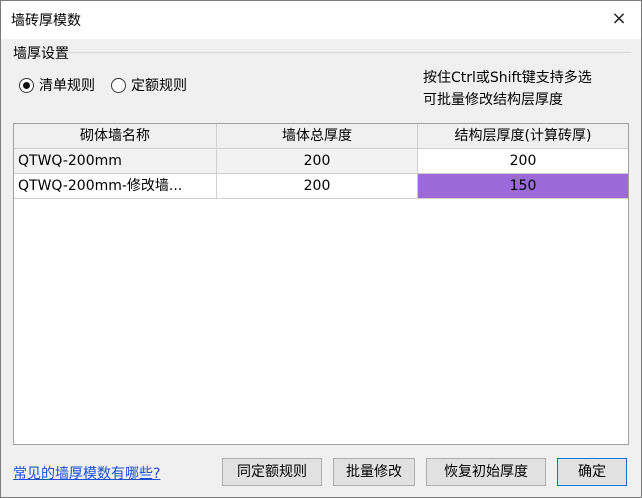 The height and width of the screenshot is (498, 642). What do you see at coordinates (272, 472) in the screenshot?
I see `same-as-quota-button: 同定额规则` at bounding box center [272, 472].